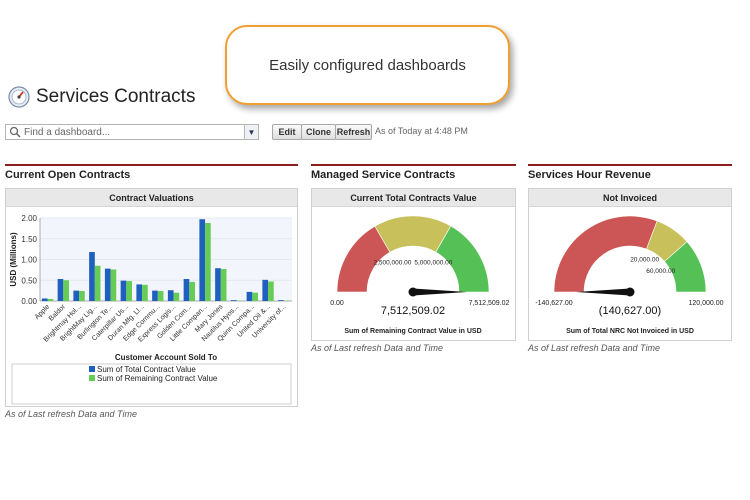 The height and width of the screenshot is (500, 750). Describe the element at coordinates (392, 263) in the screenshot. I see `gauge-band-label: 2,500,000.00` at that location.